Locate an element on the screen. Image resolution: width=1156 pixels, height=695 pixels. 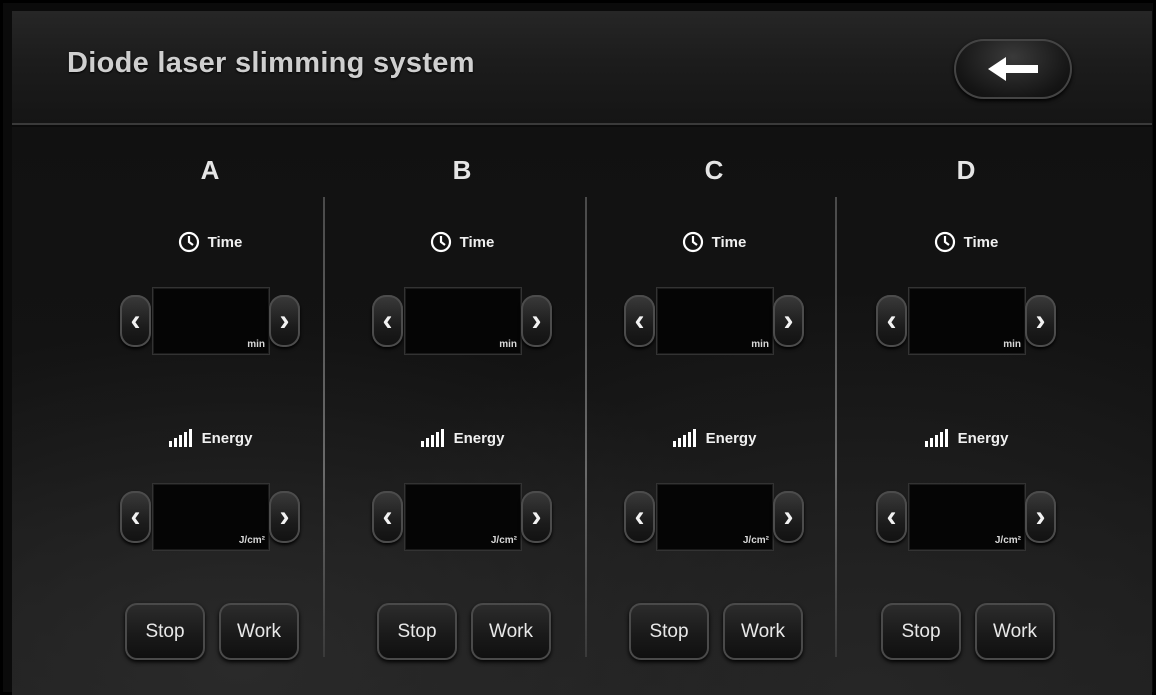
channel-label: D is located at coordinates (966, 170).